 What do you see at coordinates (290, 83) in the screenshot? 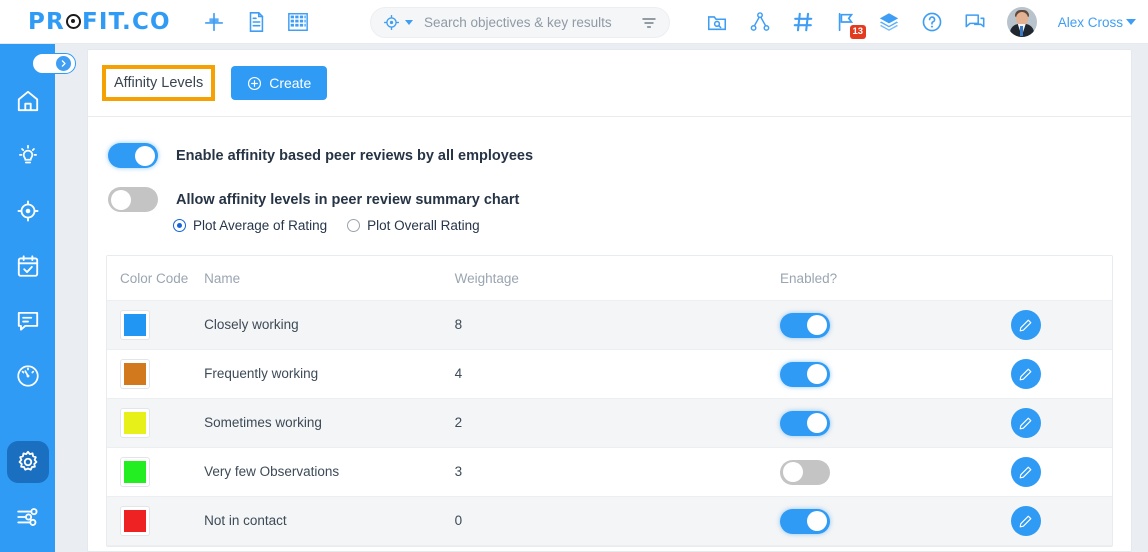
I see `create-button-label: Create` at bounding box center [290, 83].